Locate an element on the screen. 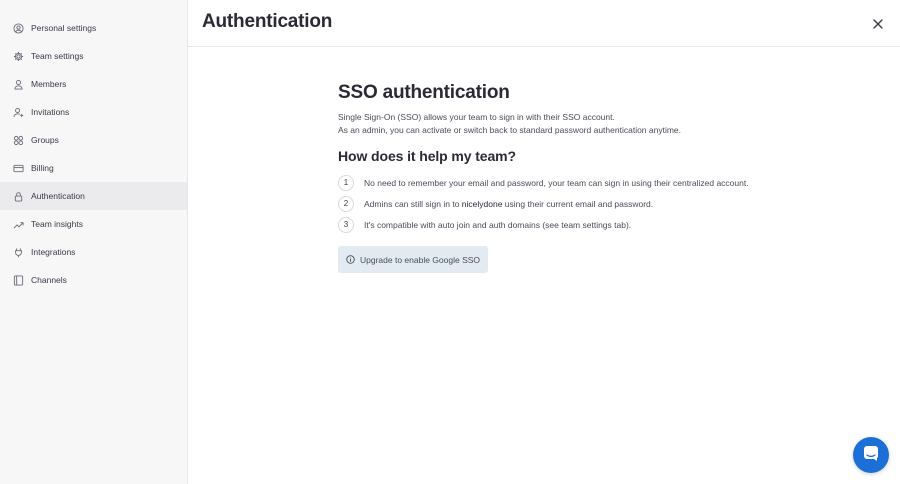 Image resolution: width=900 pixels, height=484 pixels. step-number-badge: 3 is located at coordinates (346, 224).